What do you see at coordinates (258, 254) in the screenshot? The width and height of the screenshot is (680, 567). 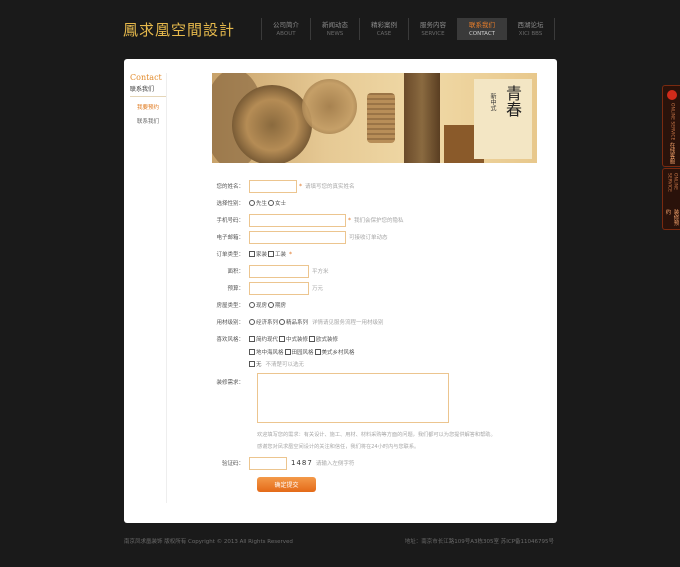 I see `order-type-home: 家装` at bounding box center [258, 254].